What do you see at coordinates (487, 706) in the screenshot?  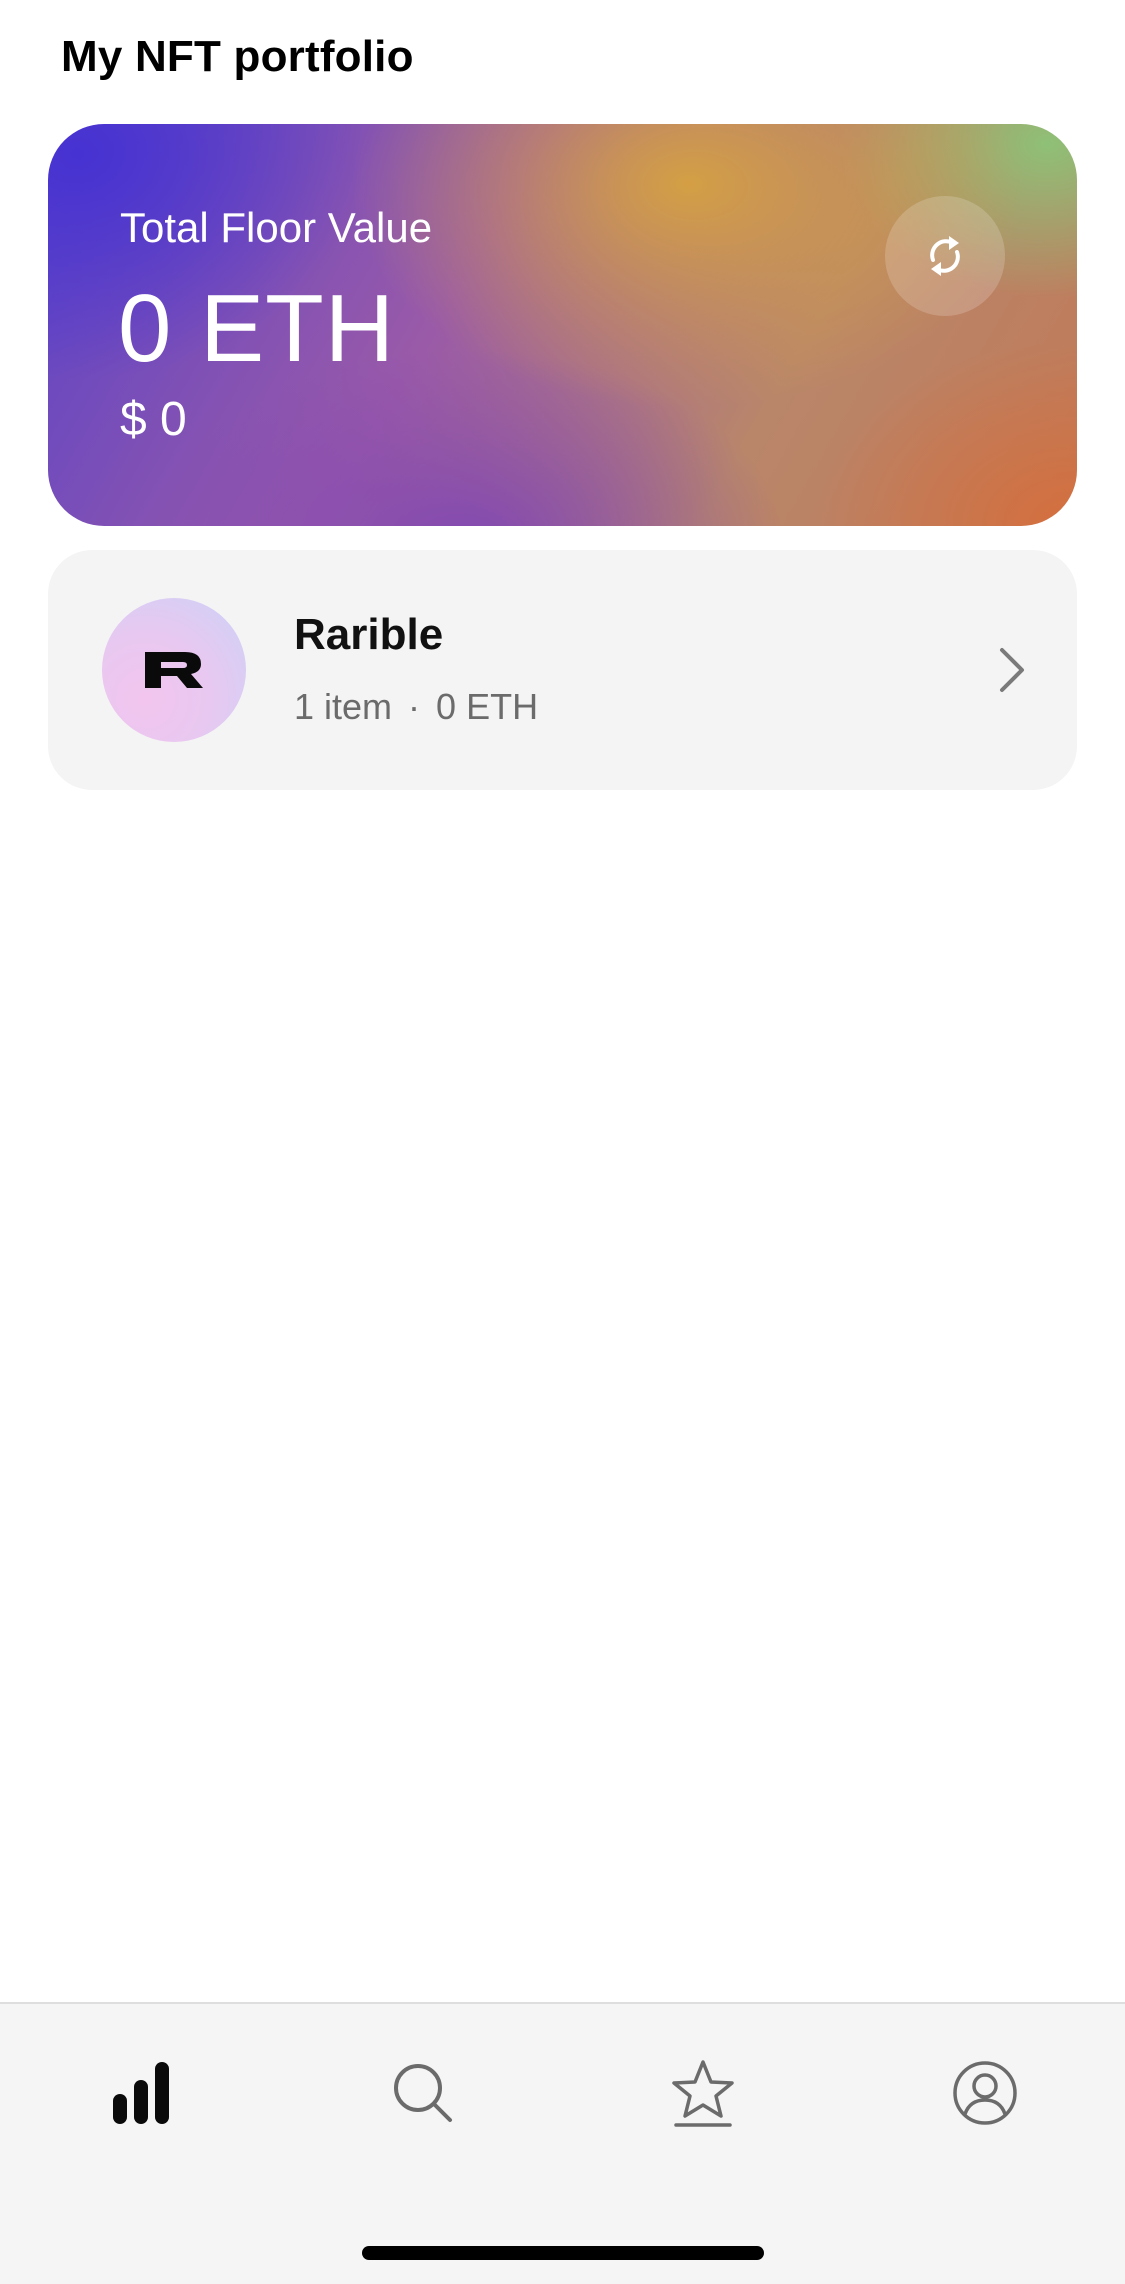 I see `collection-value: 0 ETH` at bounding box center [487, 706].